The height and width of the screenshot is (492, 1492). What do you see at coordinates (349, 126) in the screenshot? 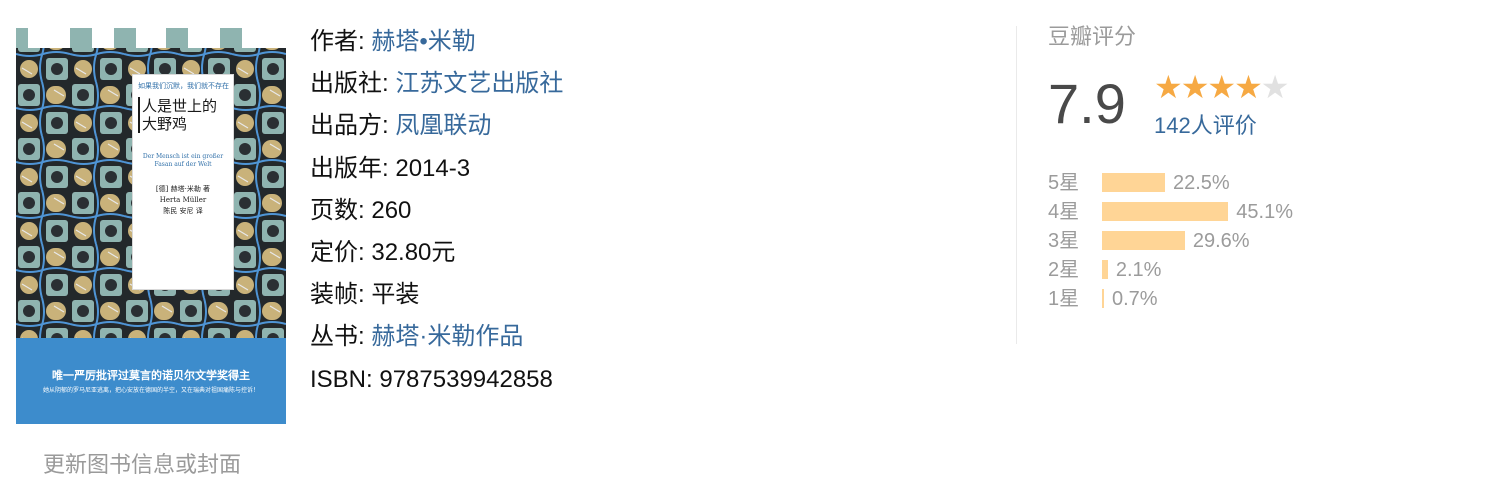
I see `producer-label: 出品方:` at bounding box center [349, 126].